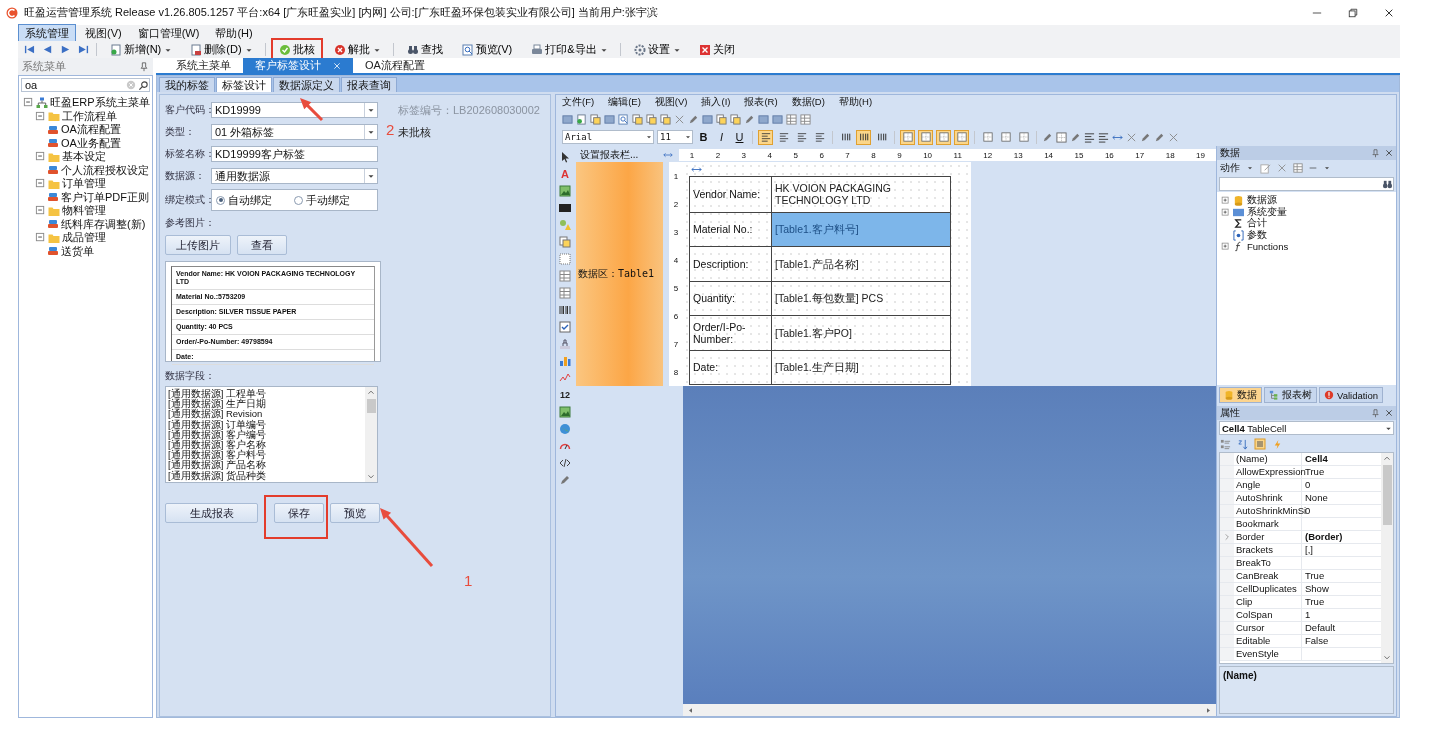  I want to click on menu-item: 插入(I), so click(716, 102).